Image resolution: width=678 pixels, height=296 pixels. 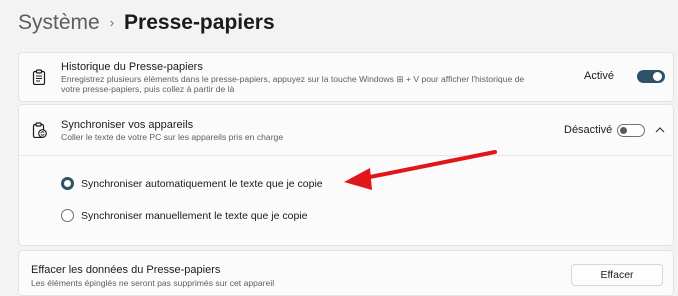 What do you see at coordinates (599, 76) in the screenshot?
I see `history-status: Activé` at bounding box center [599, 76].